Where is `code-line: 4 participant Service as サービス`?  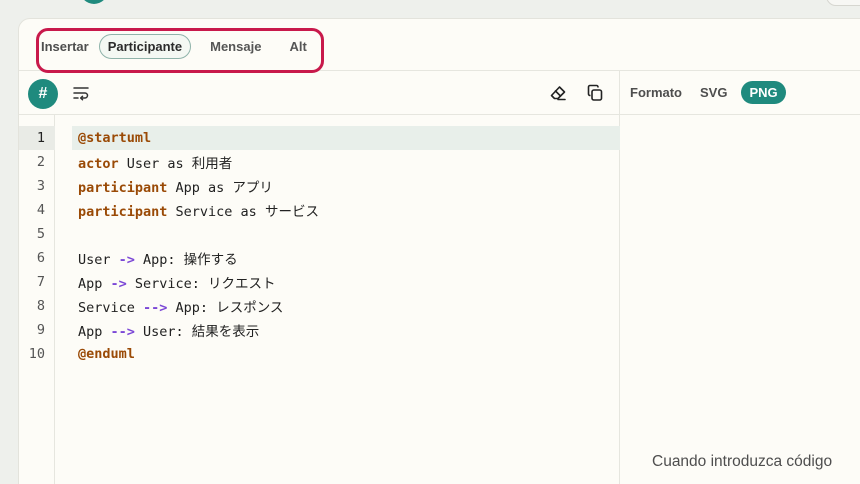
code-line: 4 participant Service as サービス is located at coordinates (319, 210).